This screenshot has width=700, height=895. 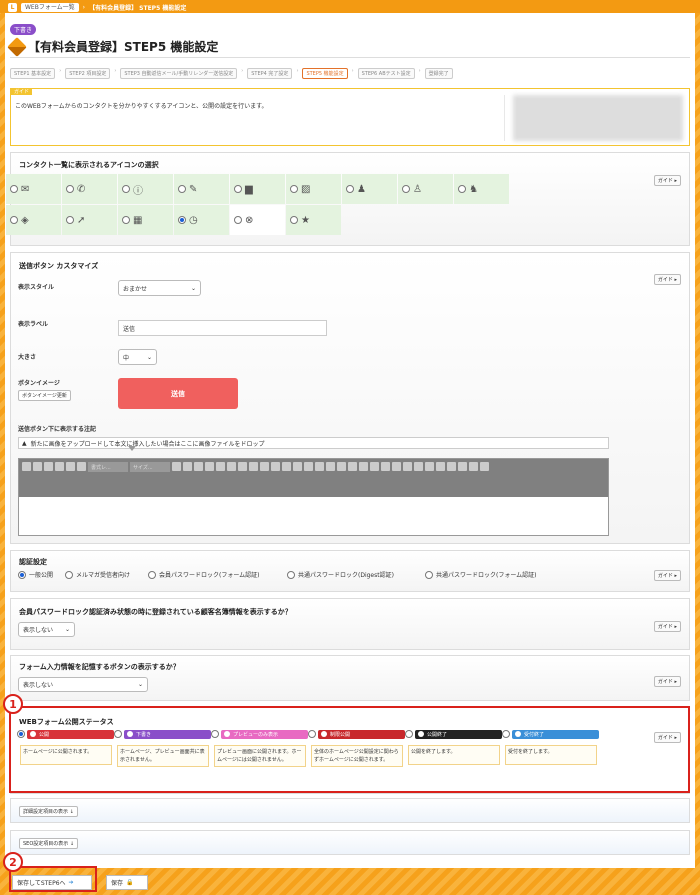 What do you see at coordinates (201, 189) in the screenshot?
I see `icon-option: ✎` at bounding box center [201, 189].